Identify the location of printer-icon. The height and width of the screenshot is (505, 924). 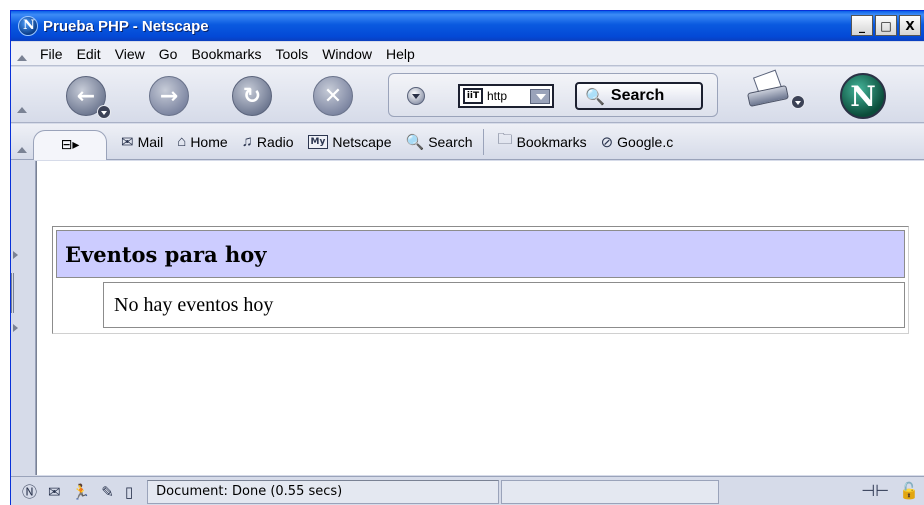
(768, 96).